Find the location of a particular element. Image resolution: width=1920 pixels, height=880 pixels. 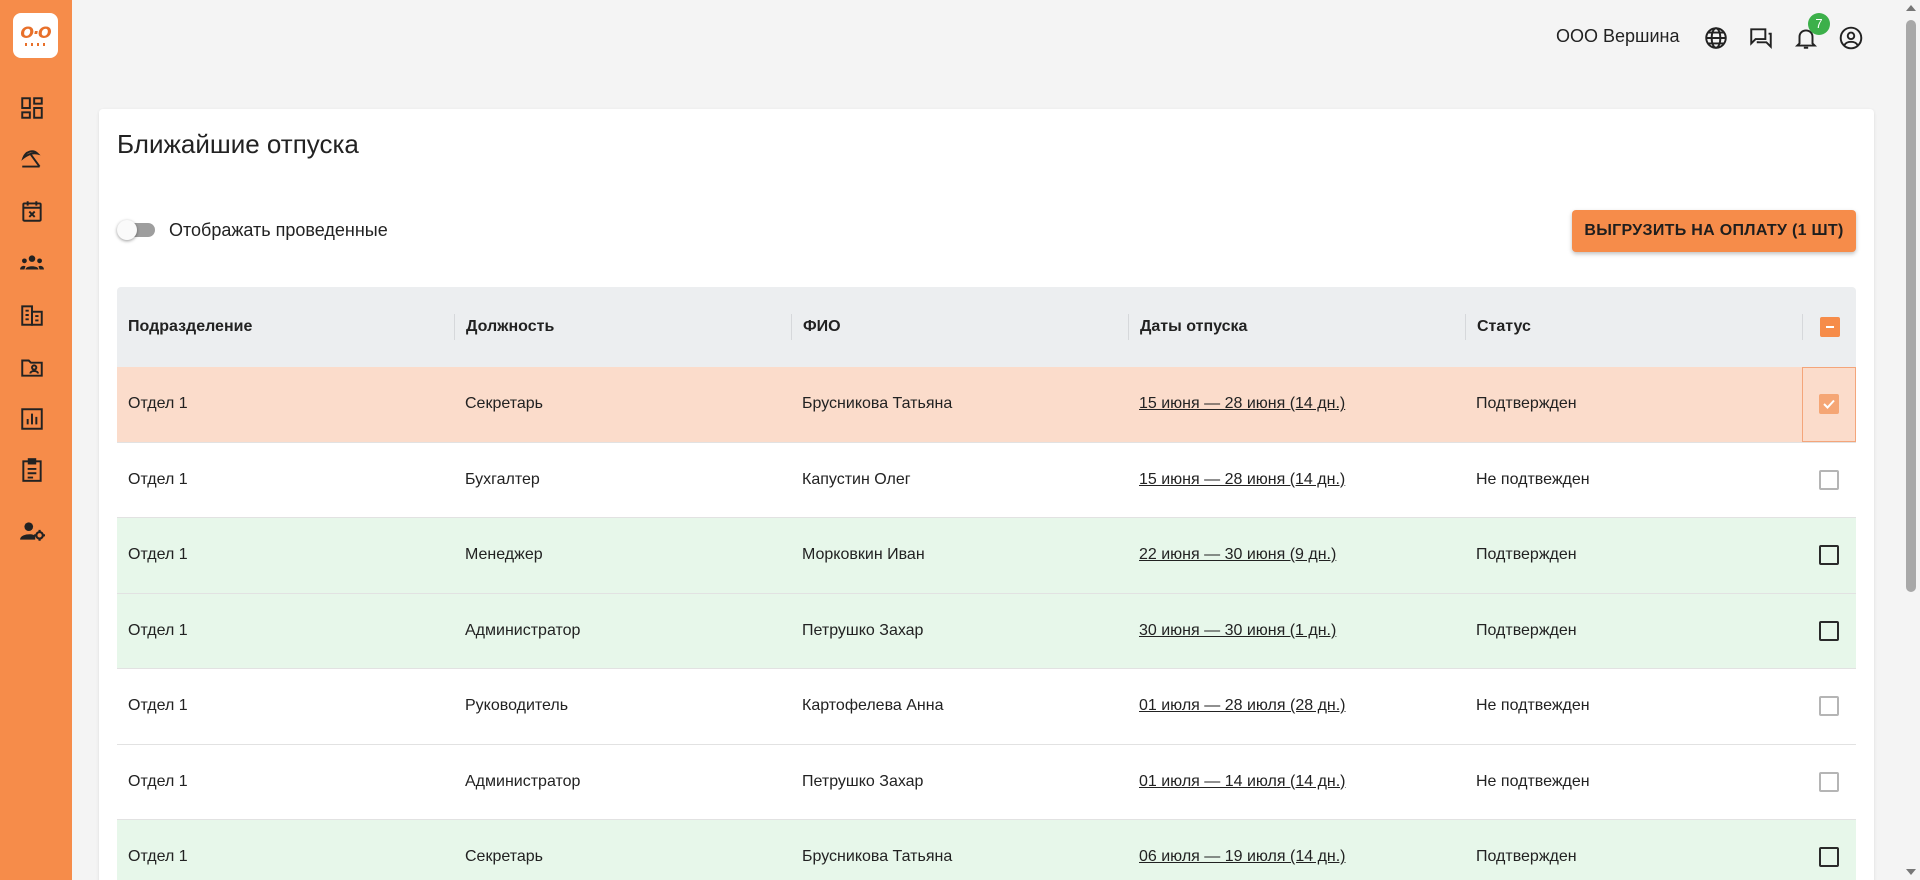

cell-vacation-dates-link: 01 июля — 28 июля (28 дн.) is located at coordinates (1296, 706).